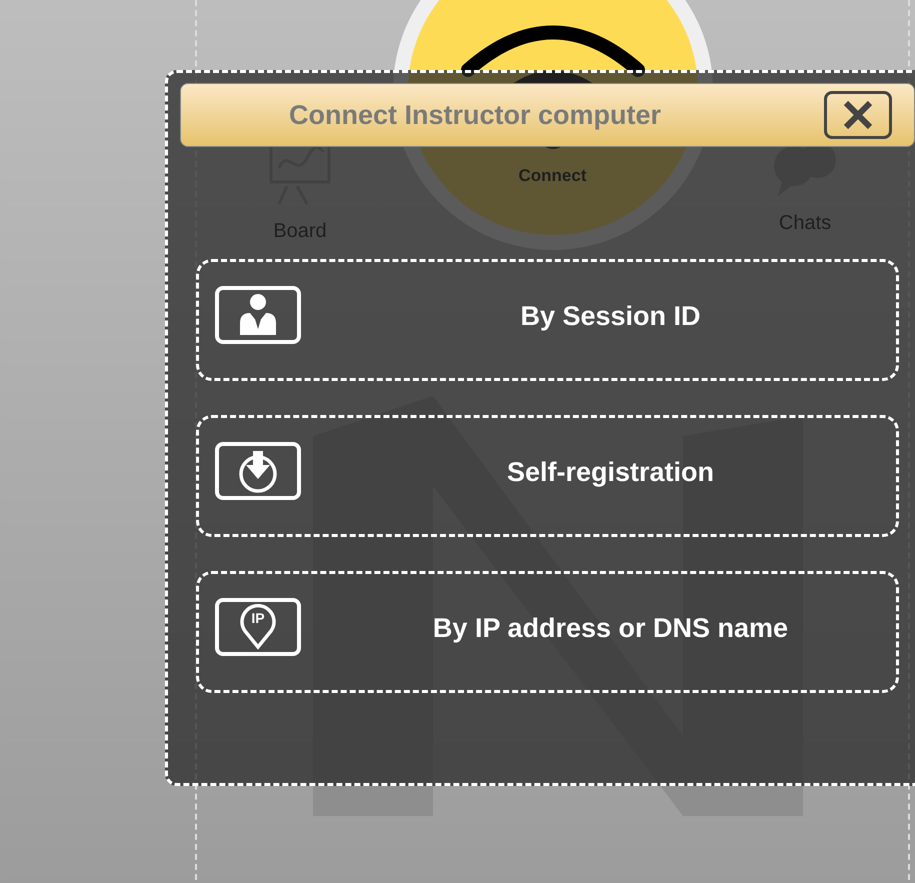 Image resolution: width=915 pixels, height=883 pixels. Describe the element at coordinates (258, 315) in the screenshot. I see `person-card-icon` at that location.